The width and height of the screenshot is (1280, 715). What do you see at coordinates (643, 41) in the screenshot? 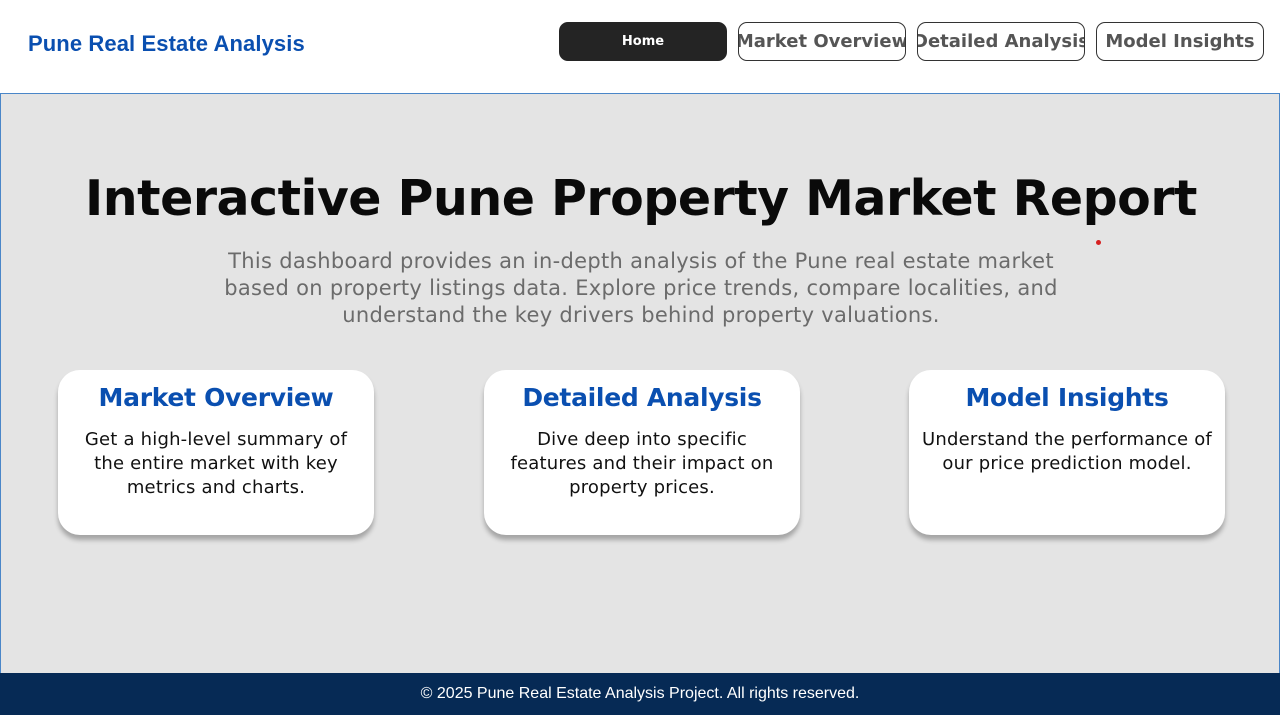
I see `nav-home-button: Home` at bounding box center [643, 41].